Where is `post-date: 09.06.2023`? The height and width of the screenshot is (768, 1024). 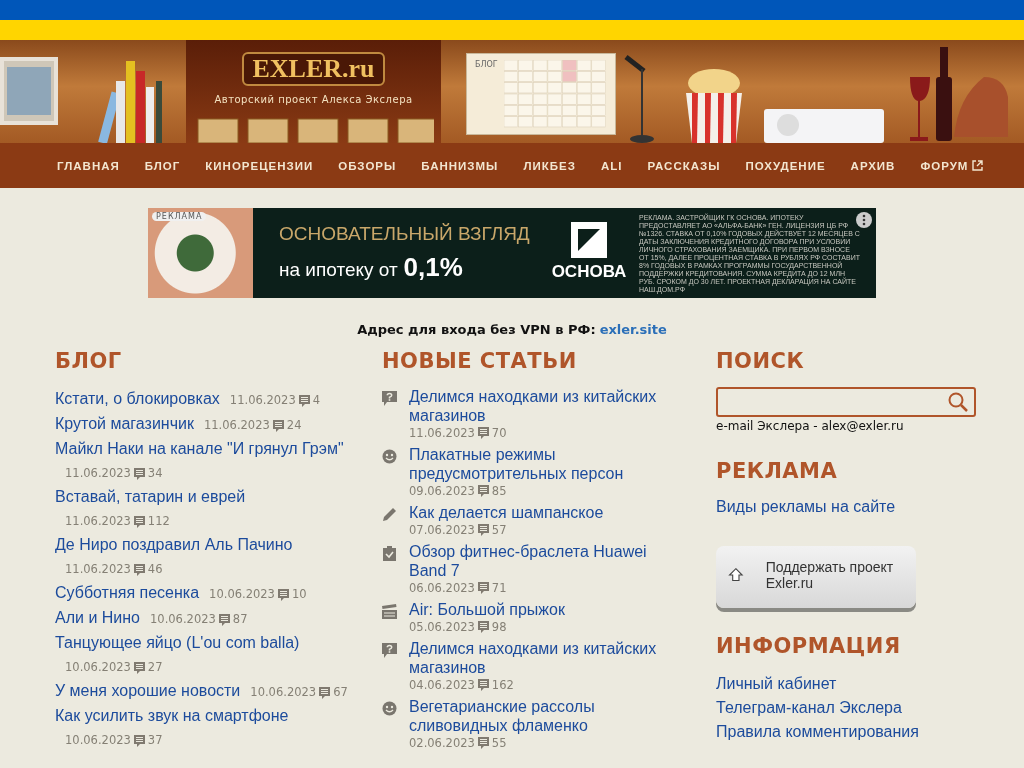 post-date: 09.06.2023 is located at coordinates (442, 491).